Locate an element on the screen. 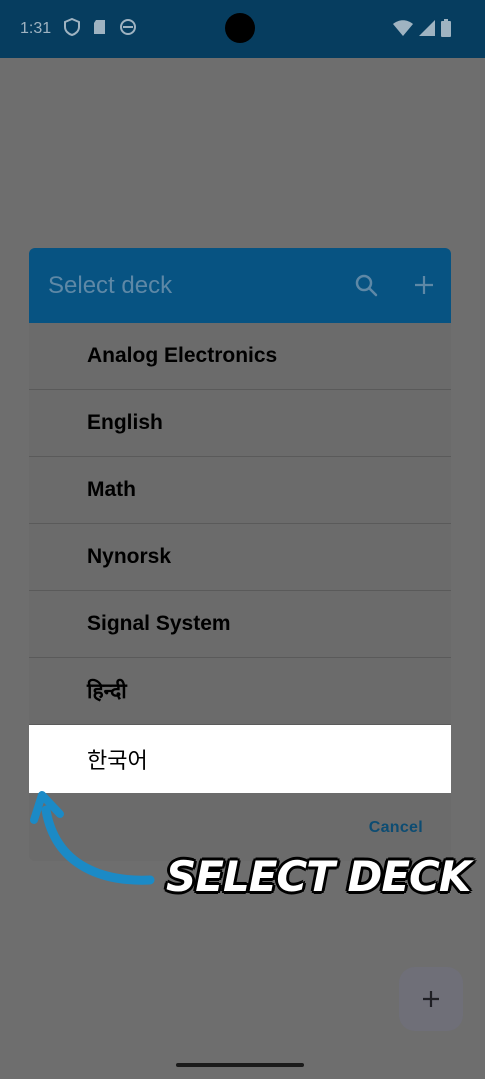 The image size is (485, 1079). status-bar: 1:31 is located at coordinates (242, 29).